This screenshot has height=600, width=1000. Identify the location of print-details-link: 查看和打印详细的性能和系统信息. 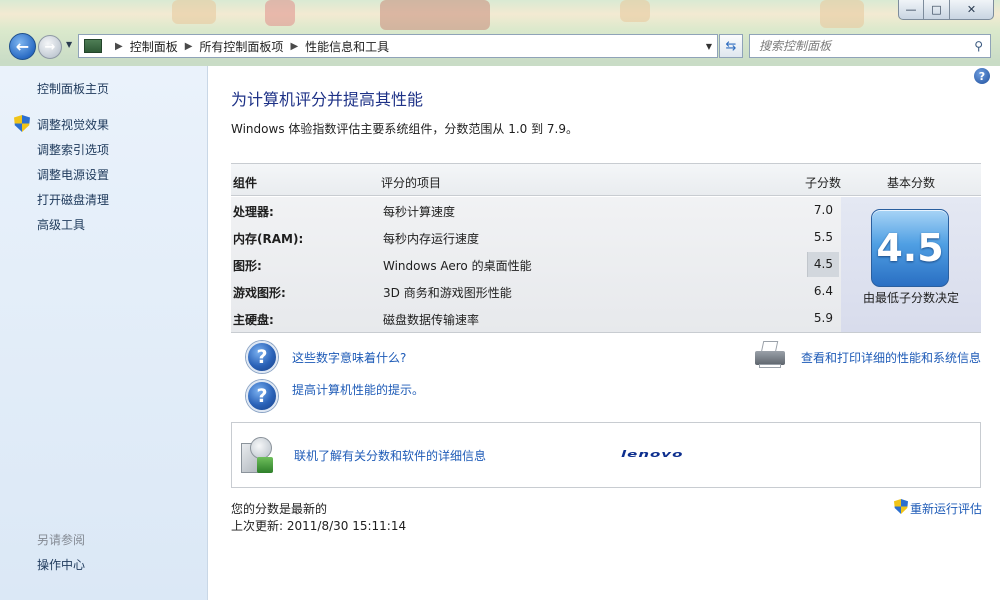
(891, 357).